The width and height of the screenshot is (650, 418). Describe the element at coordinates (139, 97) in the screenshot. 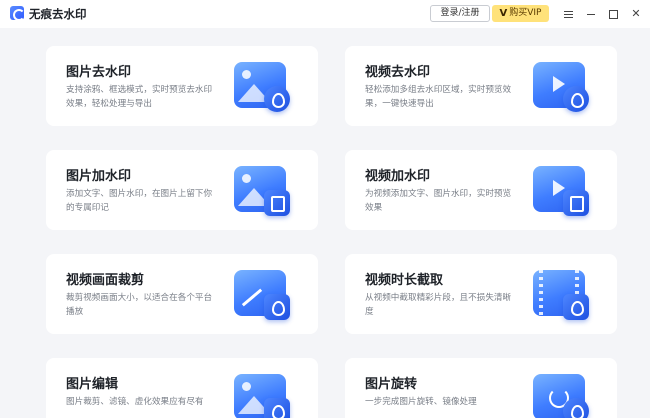

I see `card-description: 支持涂鸦、框选模式，实时预览去水印效果，轻松处理与导出` at that location.